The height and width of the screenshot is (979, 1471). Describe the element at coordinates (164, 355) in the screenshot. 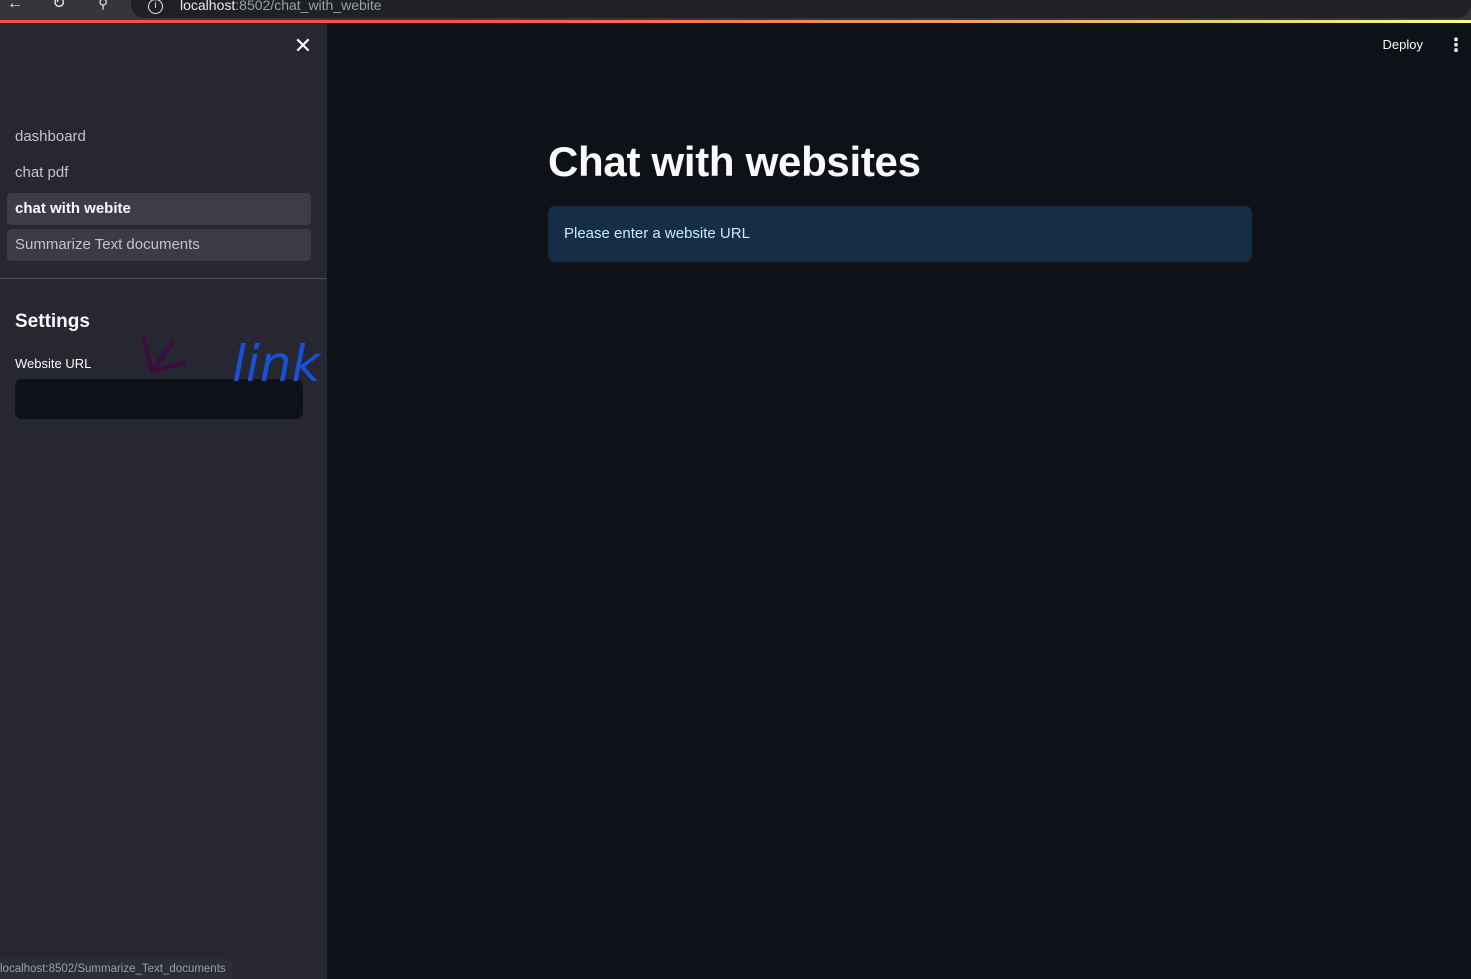

I see `hand-drawn-arrow-icon` at that location.